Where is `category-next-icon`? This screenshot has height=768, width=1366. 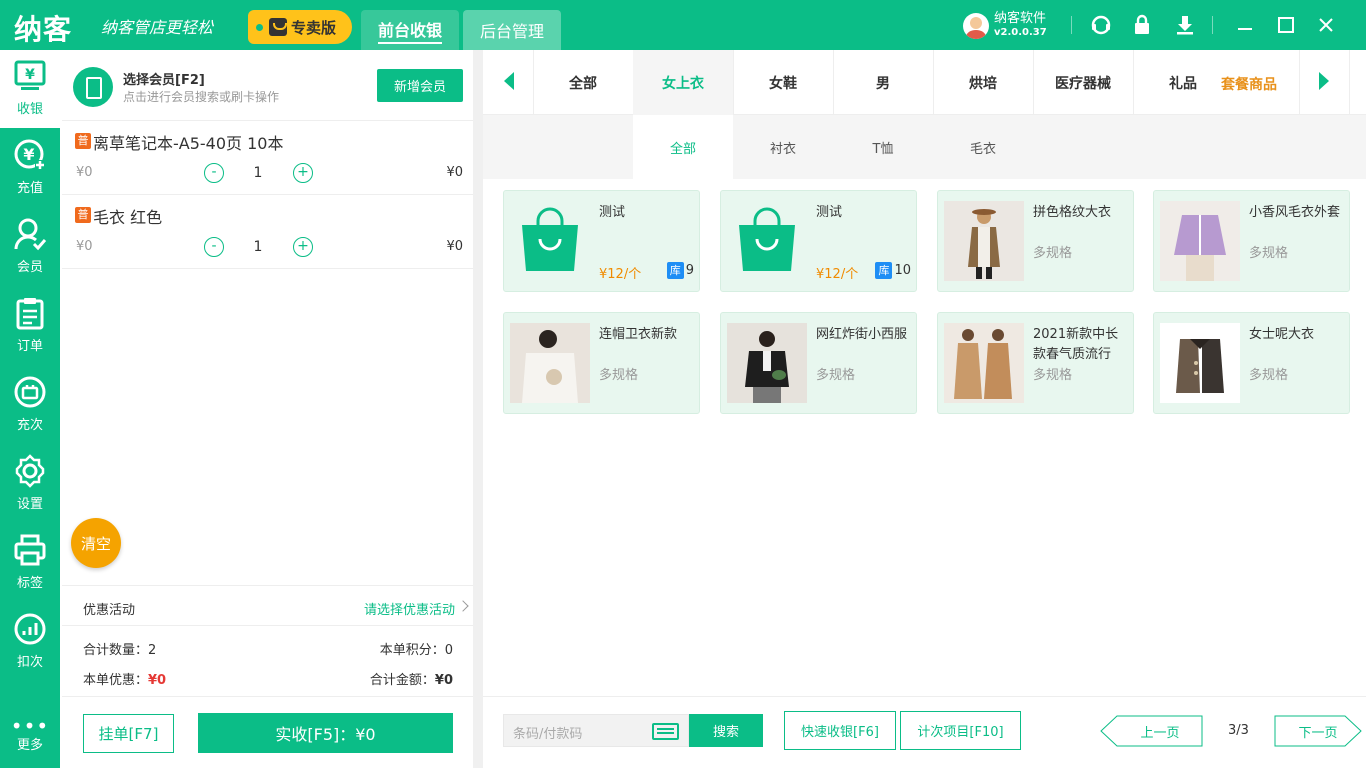 category-next-icon is located at coordinates (1324, 81).